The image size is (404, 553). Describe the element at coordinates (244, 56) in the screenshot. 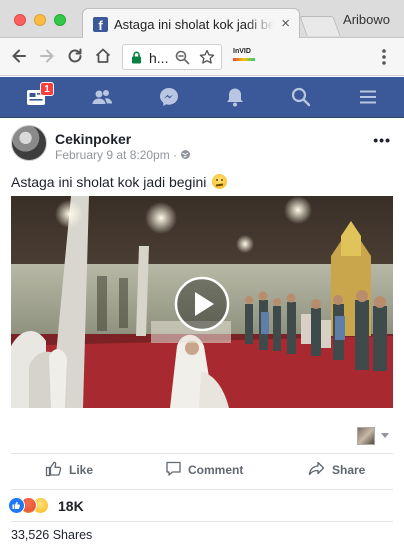

I see `invid-extension-icon: InVID` at that location.